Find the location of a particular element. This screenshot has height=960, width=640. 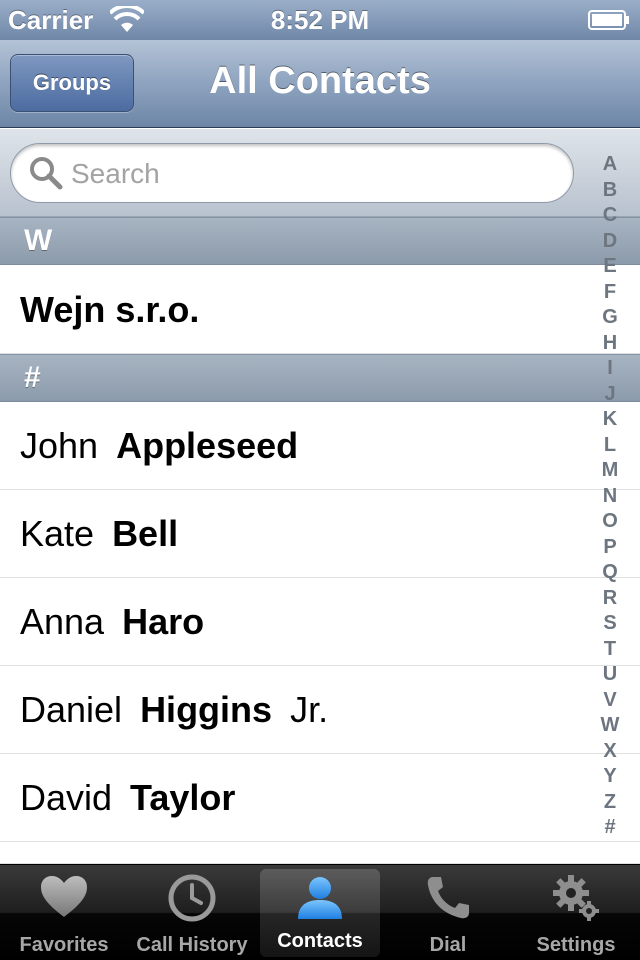

contact-last-name: Bell is located at coordinates (145, 533).